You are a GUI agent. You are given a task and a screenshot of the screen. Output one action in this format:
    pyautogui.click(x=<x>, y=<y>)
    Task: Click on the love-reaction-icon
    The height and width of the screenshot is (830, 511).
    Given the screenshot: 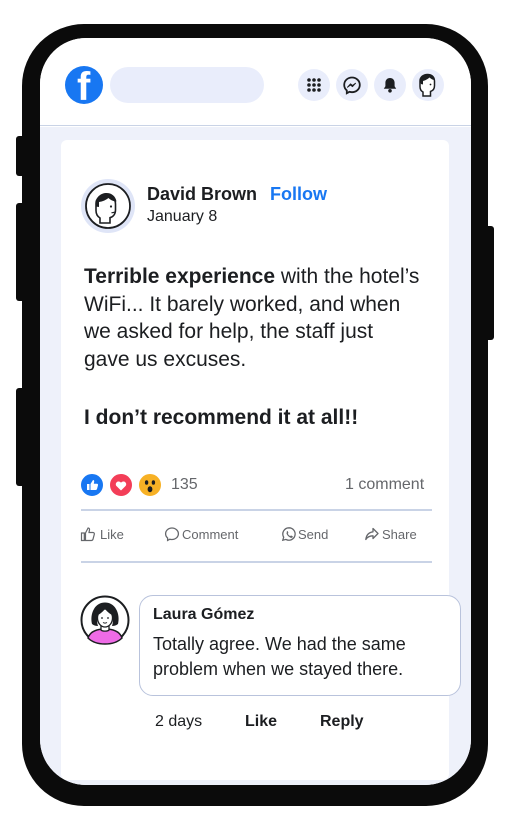 What is the action you would take?
    pyautogui.click(x=121, y=485)
    